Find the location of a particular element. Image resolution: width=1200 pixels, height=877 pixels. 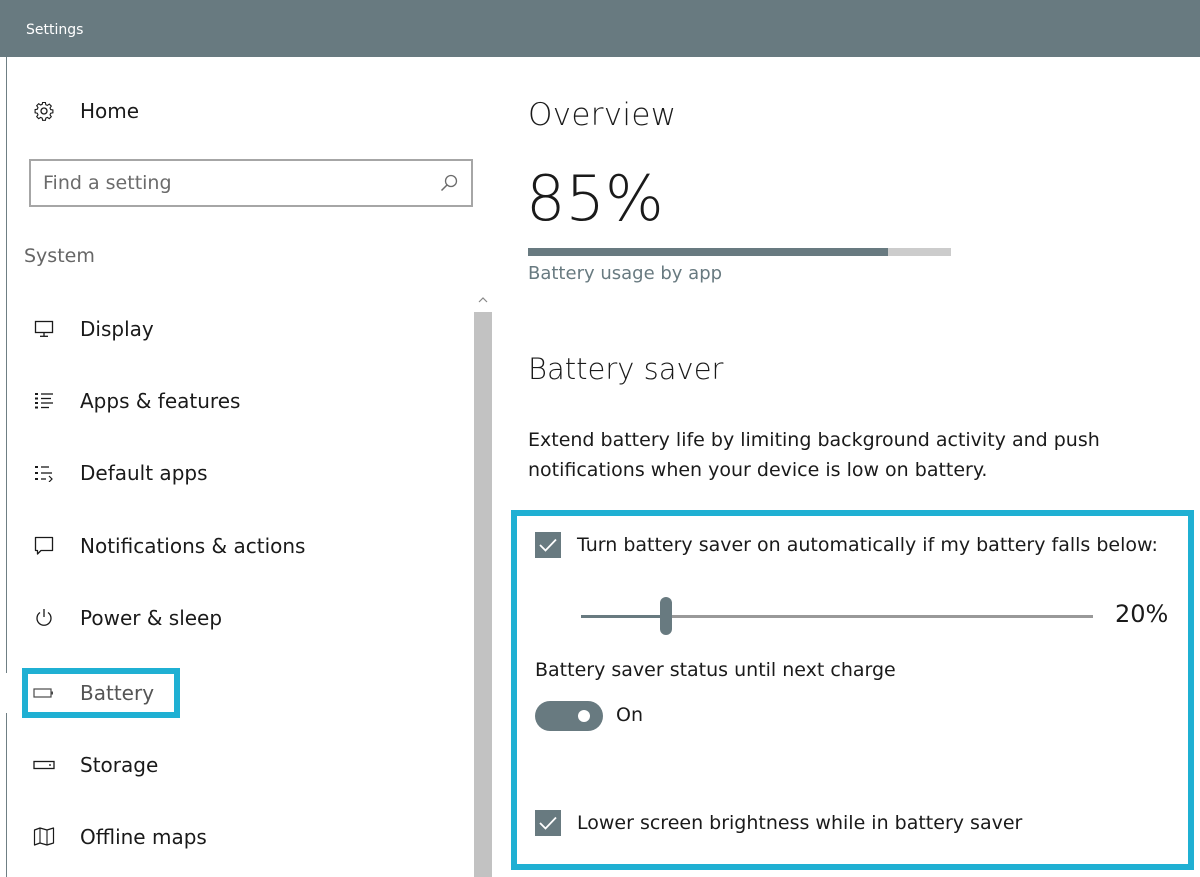

title-bar: Settings is located at coordinates (600, 28).